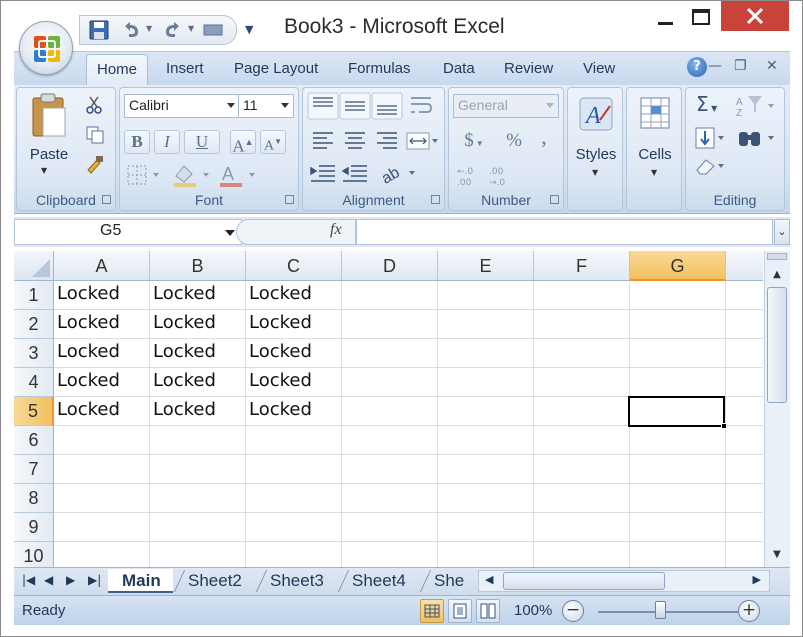  Describe the element at coordinates (95, 164) in the screenshot. I see `format-painter-icon` at that location.